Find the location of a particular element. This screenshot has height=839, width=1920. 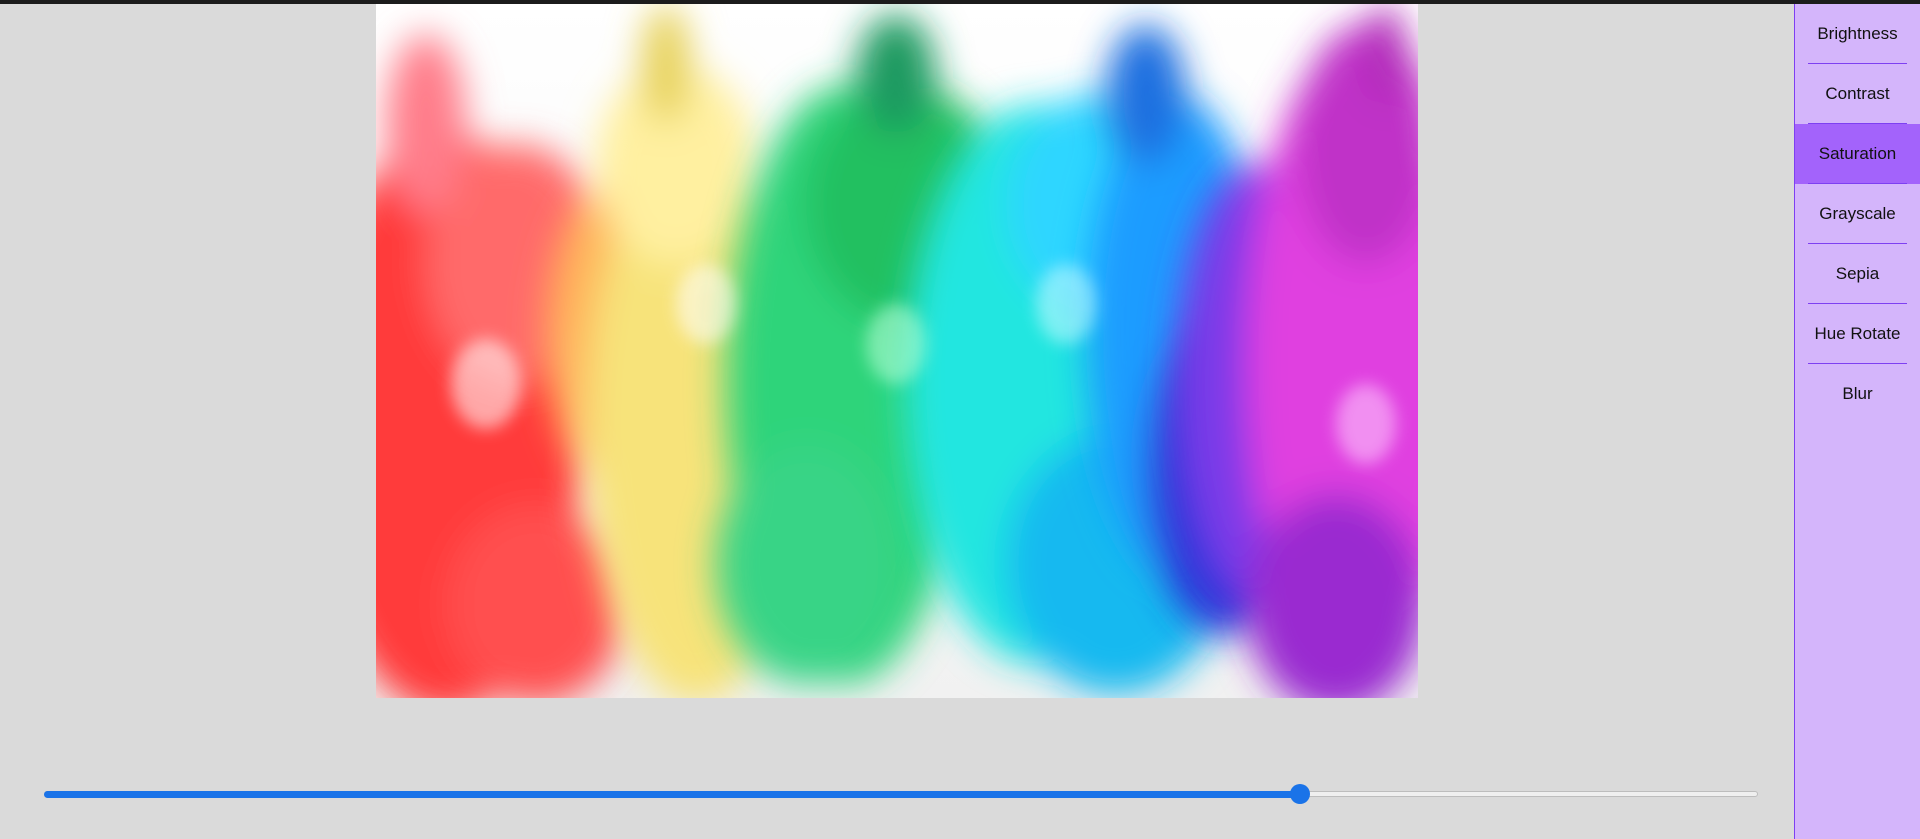

filter-contrast-button: Contrast is located at coordinates (1857, 94).